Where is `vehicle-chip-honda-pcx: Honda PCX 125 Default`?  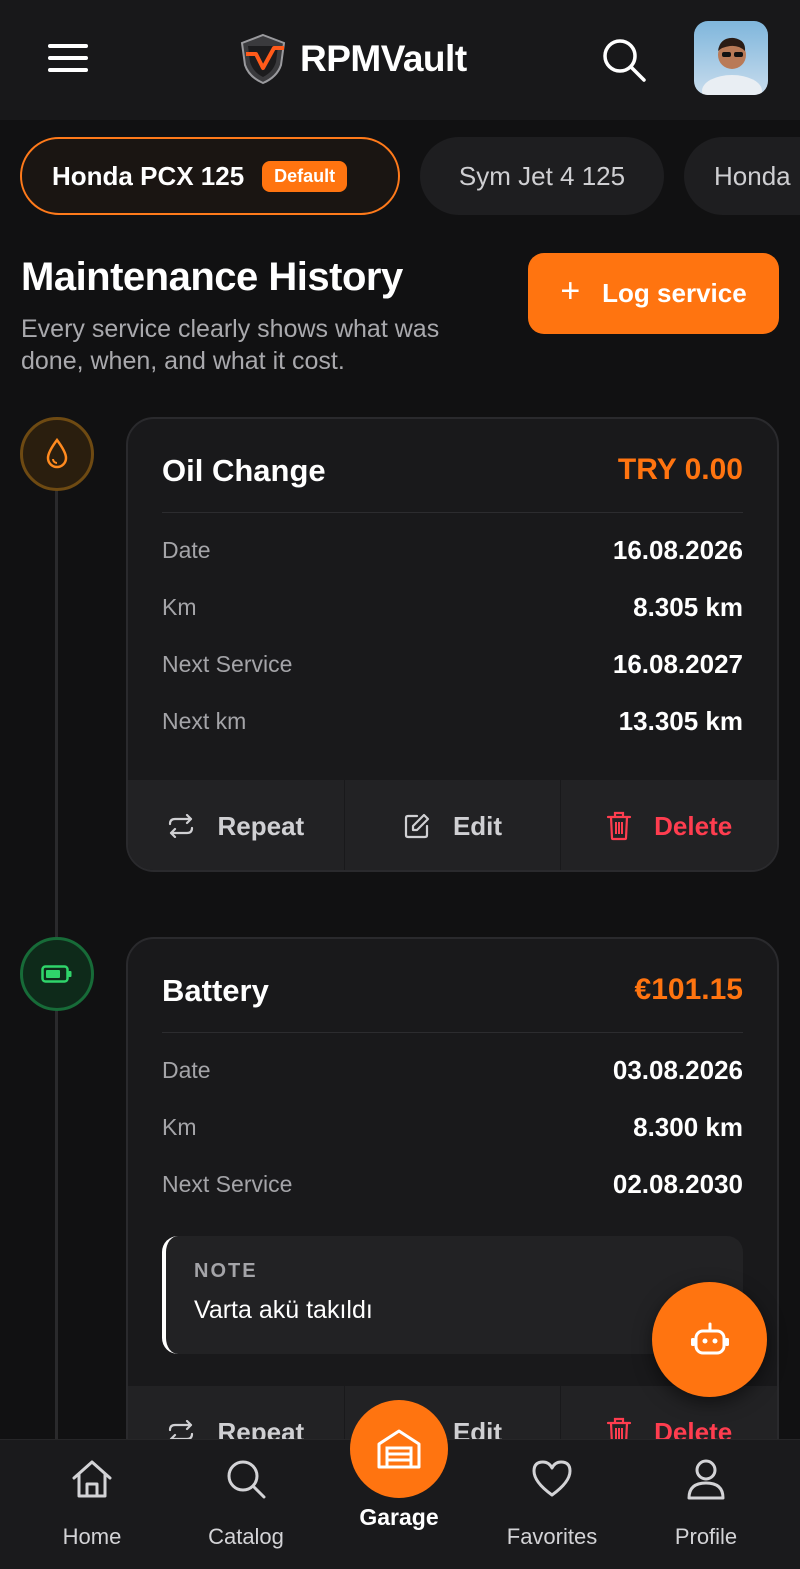
vehicle-chip-honda-pcx: Honda PCX 125 Default is located at coordinates (210, 176).